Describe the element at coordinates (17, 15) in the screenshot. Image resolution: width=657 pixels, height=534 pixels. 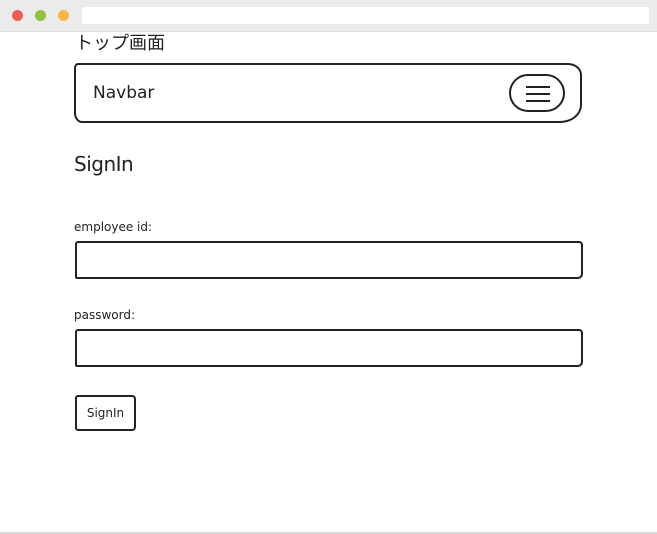
I see `close-window-dot` at that location.